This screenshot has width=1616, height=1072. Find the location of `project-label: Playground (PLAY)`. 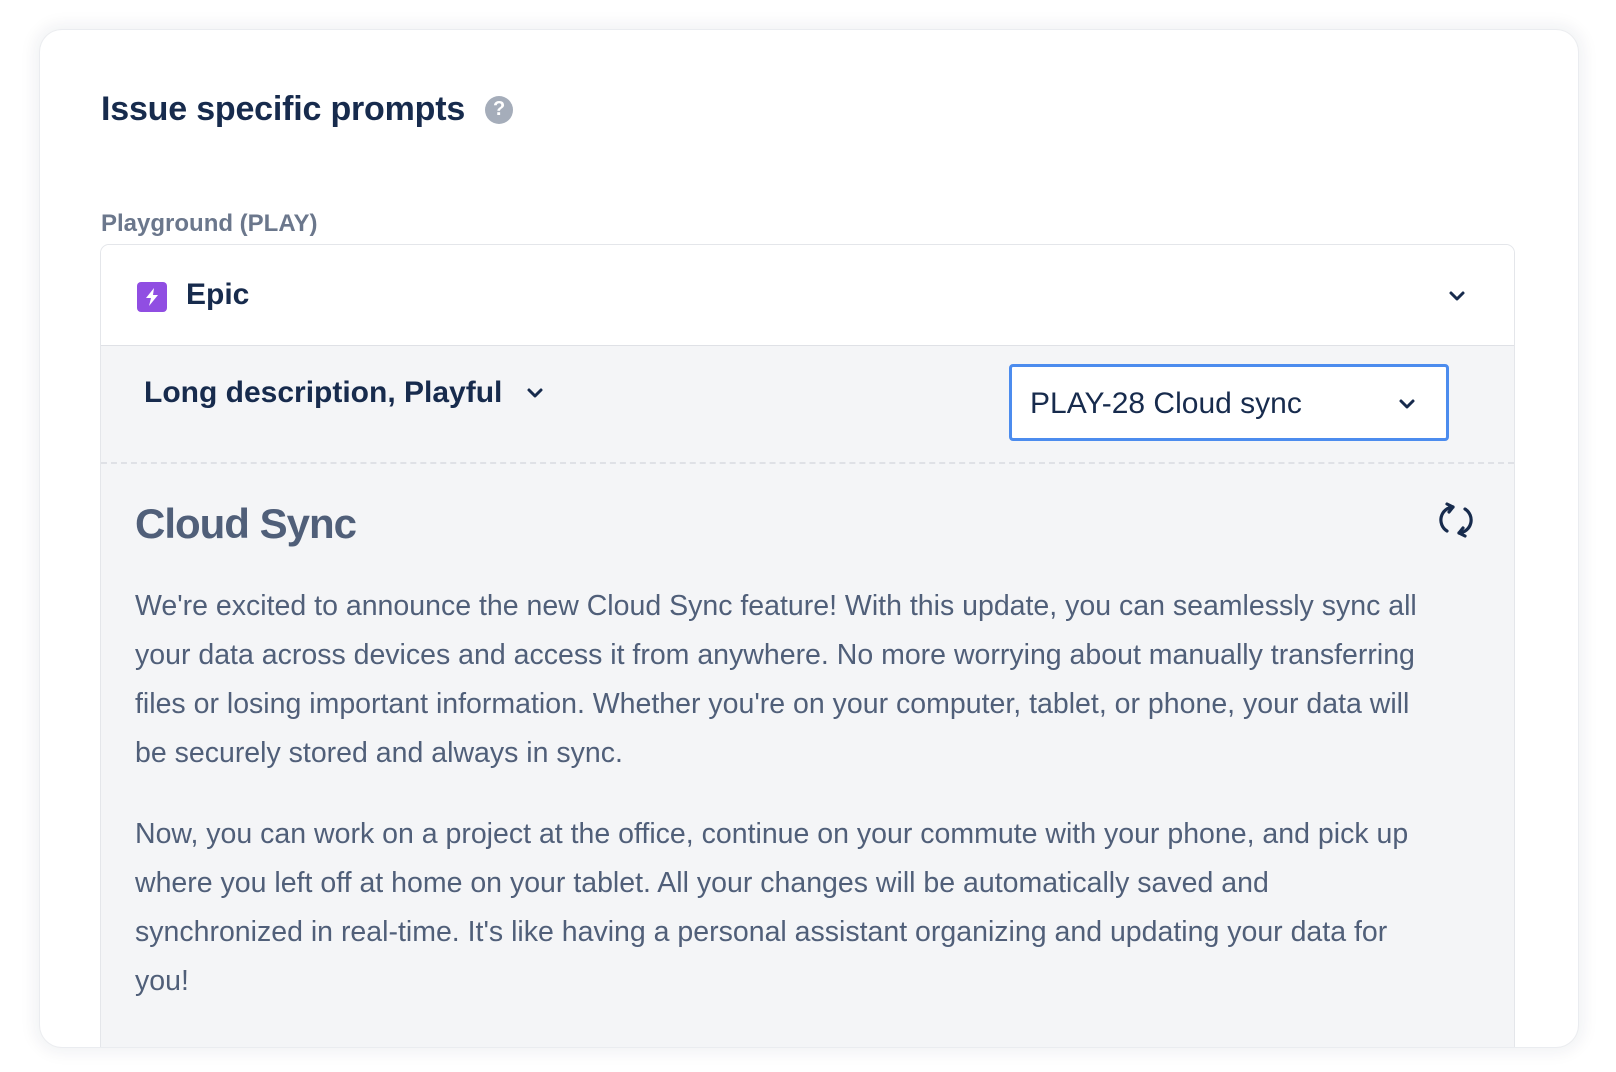

project-label: Playground (PLAY) is located at coordinates (209, 223).